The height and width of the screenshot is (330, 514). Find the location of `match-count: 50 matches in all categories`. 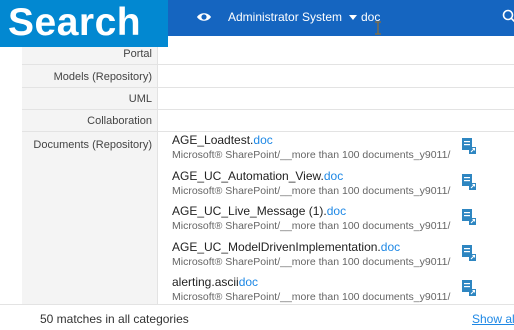

match-count: 50 matches in all categories is located at coordinates (114, 319).